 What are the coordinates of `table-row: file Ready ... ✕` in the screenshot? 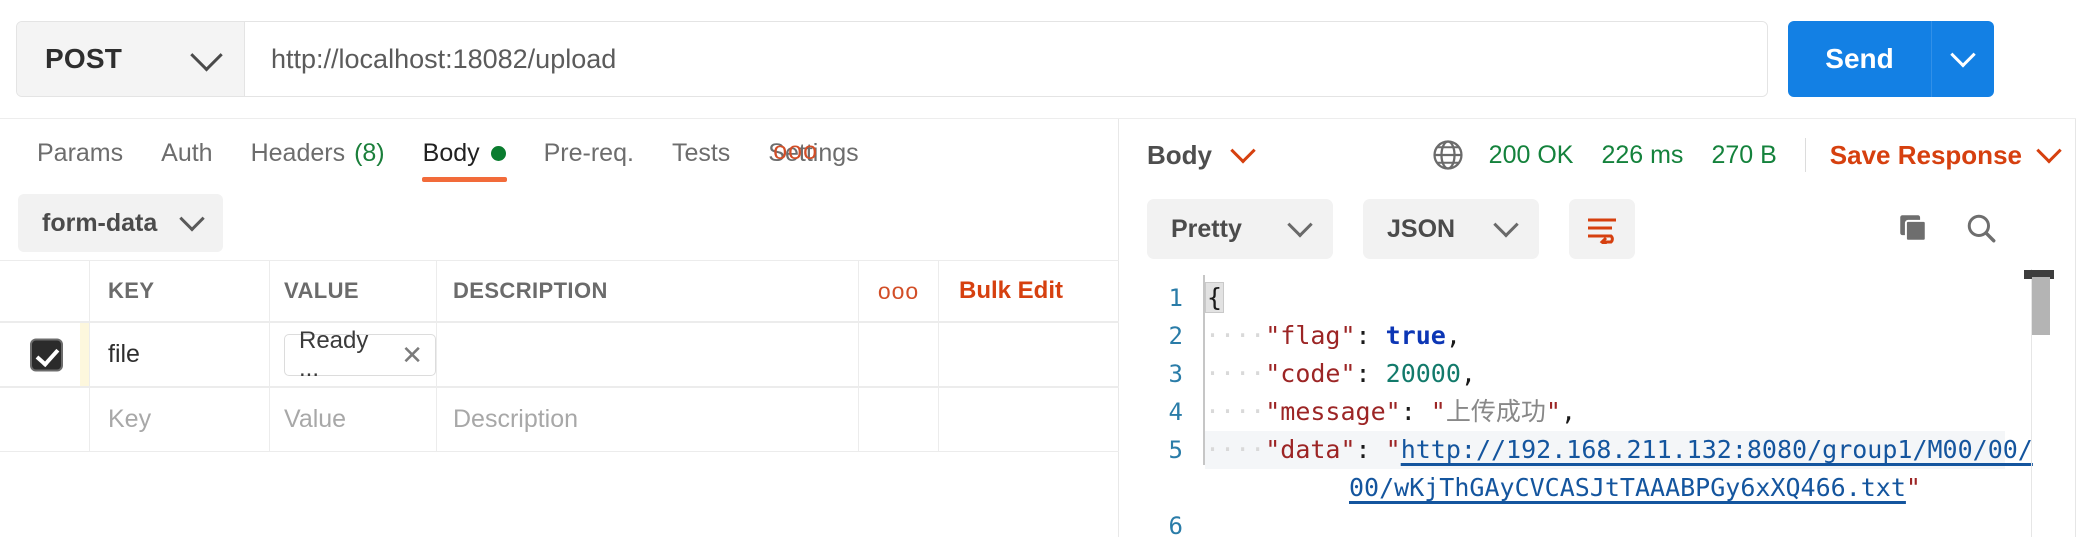 It's located at (559, 354).